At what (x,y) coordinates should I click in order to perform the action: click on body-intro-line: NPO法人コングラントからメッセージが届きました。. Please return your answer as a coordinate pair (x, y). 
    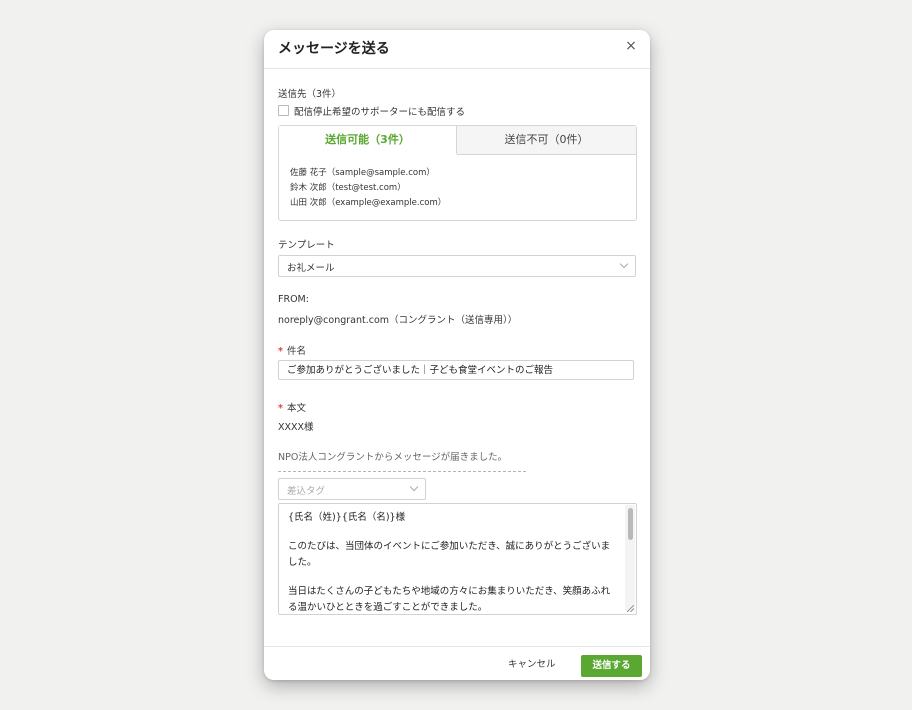
    Looking at the image, I should click on (393, 457).